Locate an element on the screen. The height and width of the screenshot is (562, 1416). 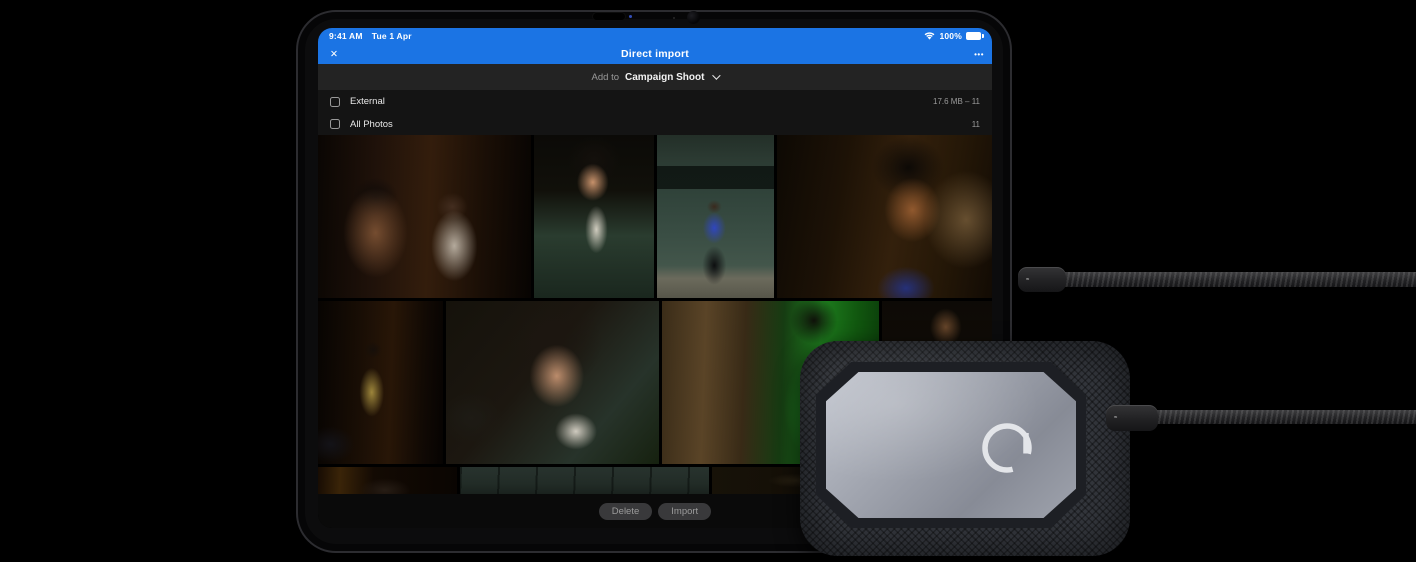
more-options-icon: ••• is located at coordinates (979, 54).